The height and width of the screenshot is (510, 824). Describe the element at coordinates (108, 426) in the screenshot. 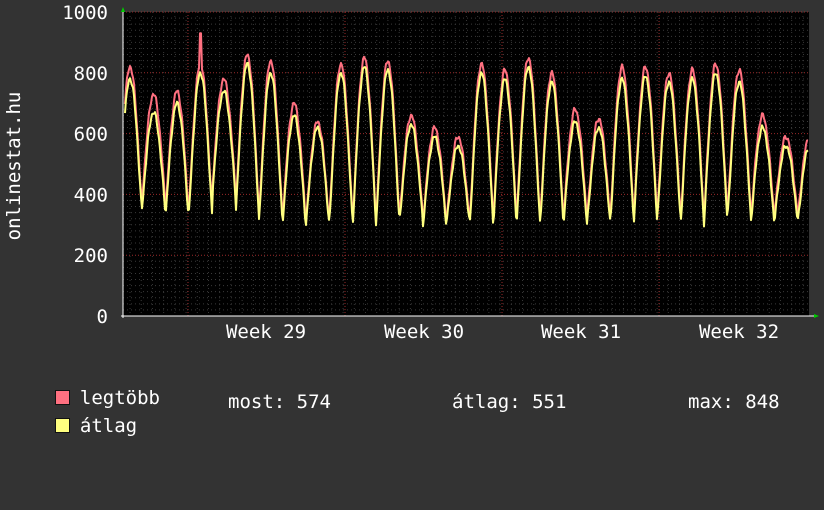

I see `legend-label: átlag` at that location.